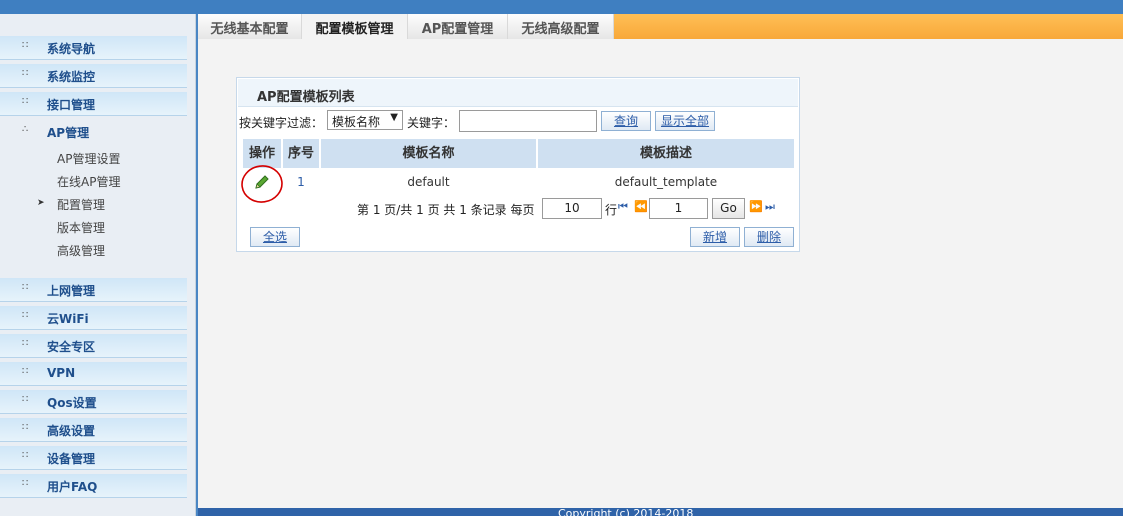  Describe the element at coordinates (71, 105) in the screenshot. I see `sidebar-item-label: 接口管理` at that location.